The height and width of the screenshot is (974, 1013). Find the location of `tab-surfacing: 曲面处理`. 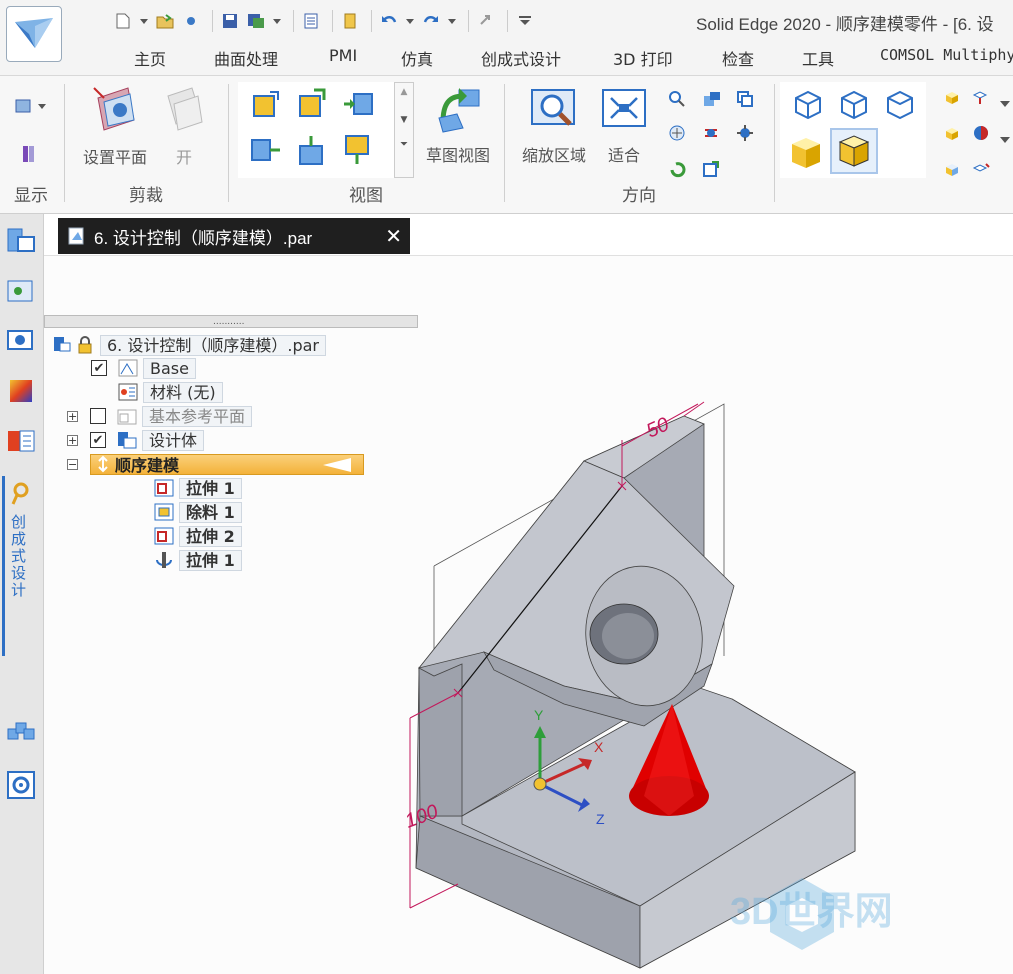

tab-surfacing: 曲面处理 is located at coordinates (246, 58).